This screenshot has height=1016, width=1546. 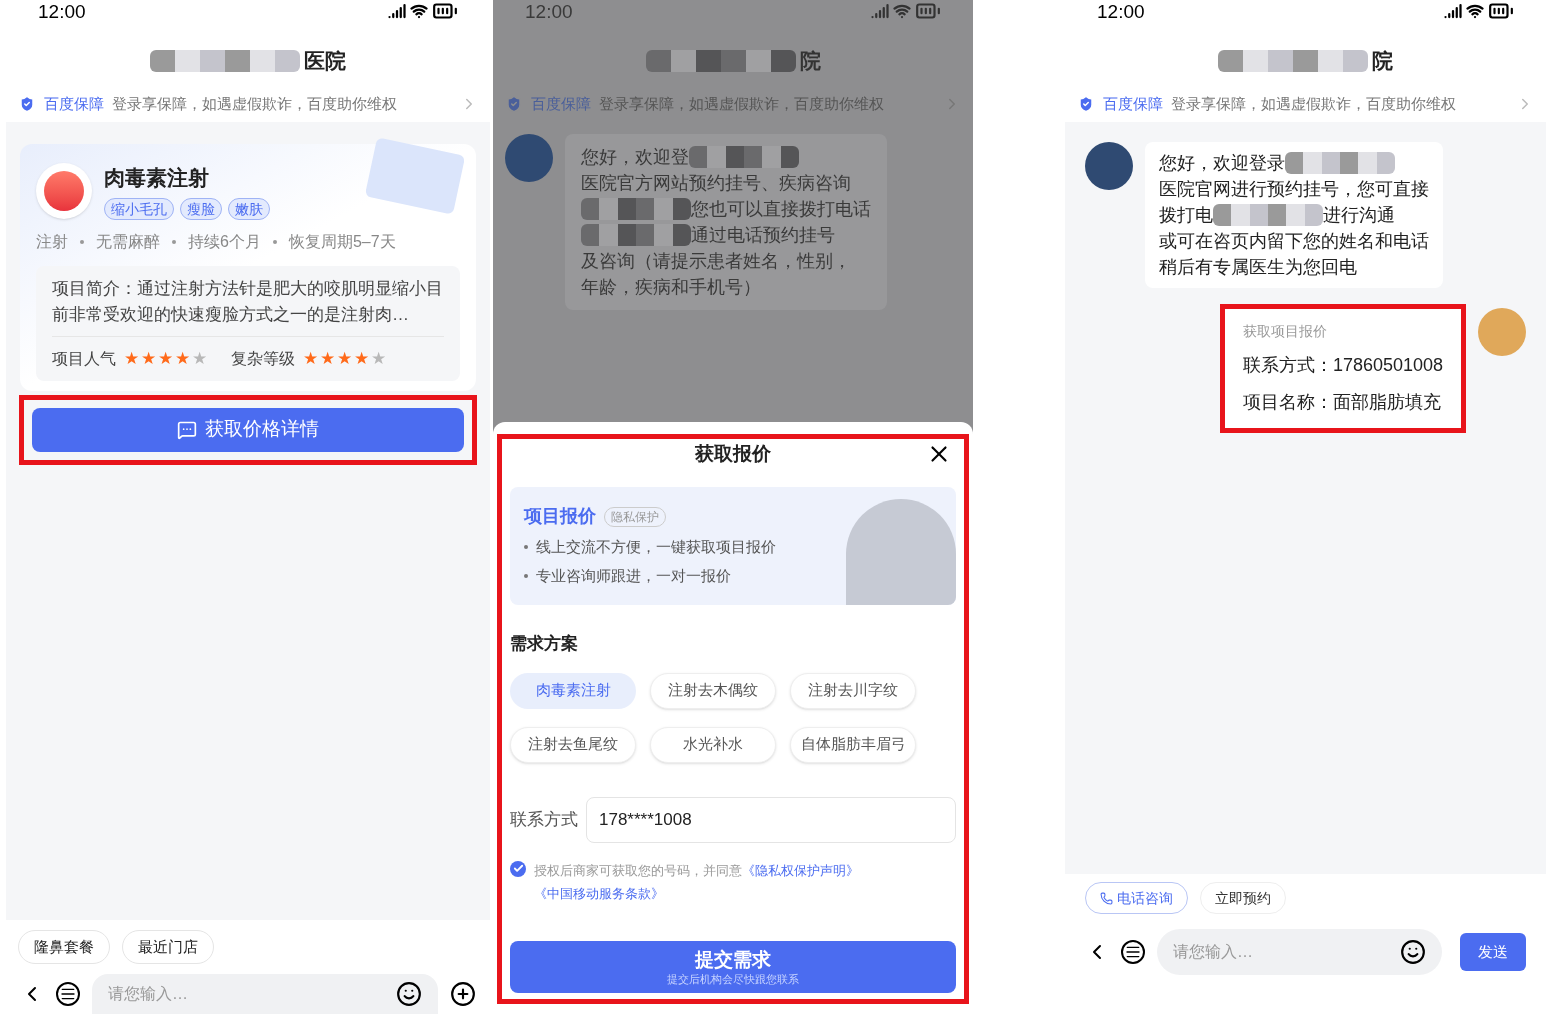 What do you see at coordinates (573, 744) in the screenshot?
I see `option-chip: 注射去鱼尾纹` at bounding box center [573, 744].